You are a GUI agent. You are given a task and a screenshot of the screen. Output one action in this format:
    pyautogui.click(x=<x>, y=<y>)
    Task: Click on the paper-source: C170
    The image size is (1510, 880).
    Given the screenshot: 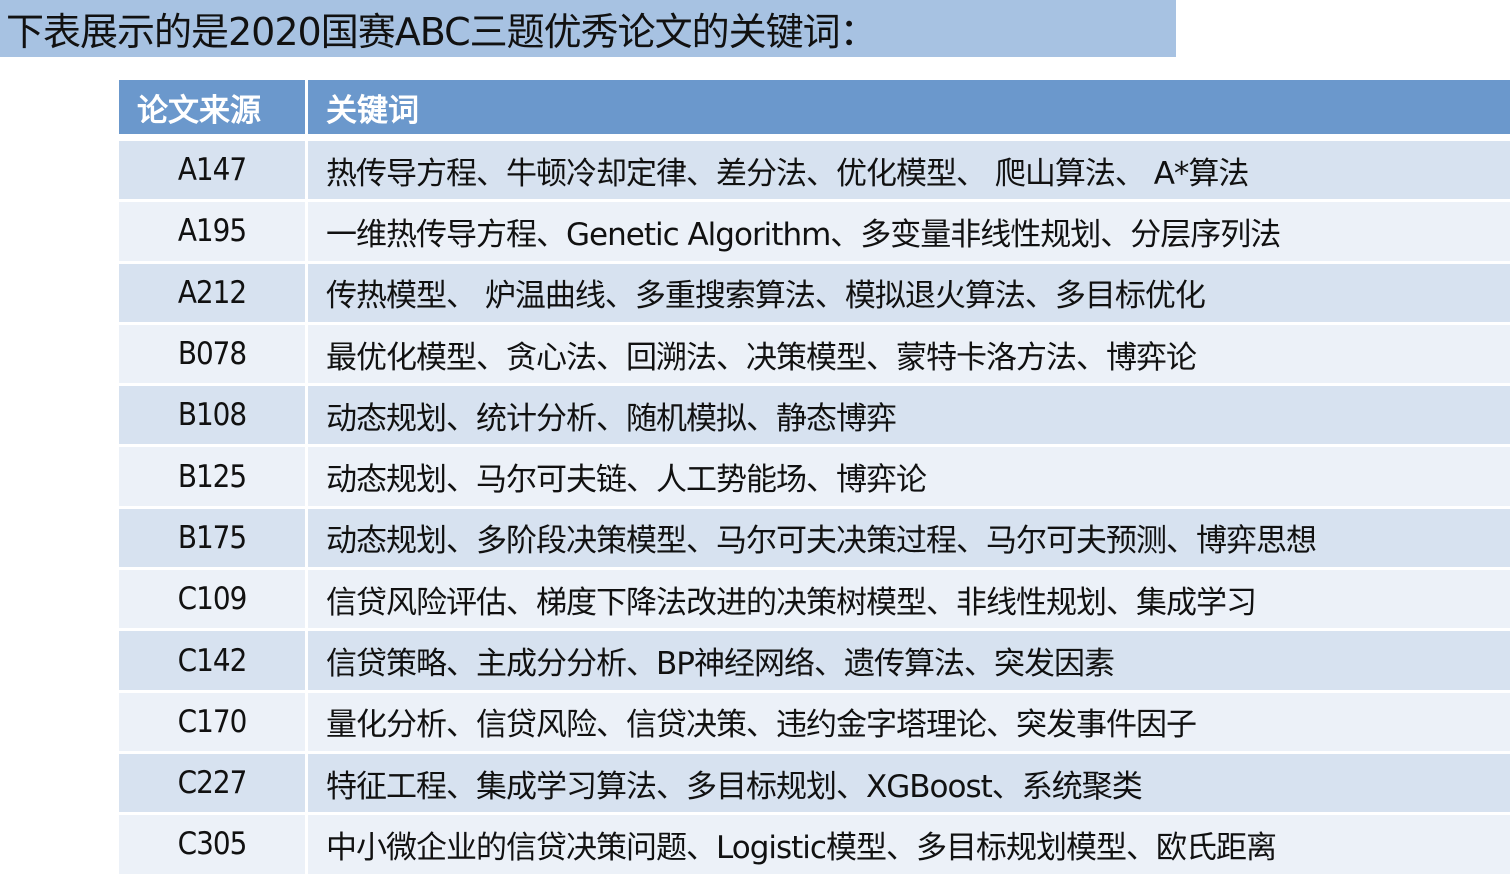 What is the action you would take?
    pyautogui.click(x=212, y=720)
    